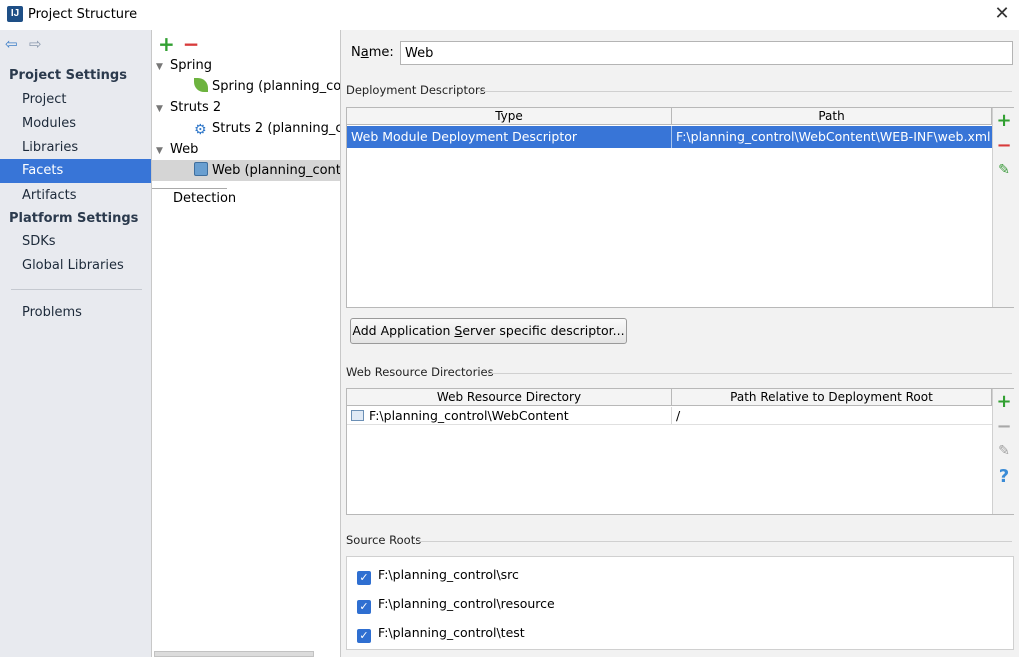 The width and height of the screenshot is (1019, 657). What do you see at coordinates (200, 130) in the screenshot?
I see `gear-icon: ⚙` at bounding box center [200, 130].